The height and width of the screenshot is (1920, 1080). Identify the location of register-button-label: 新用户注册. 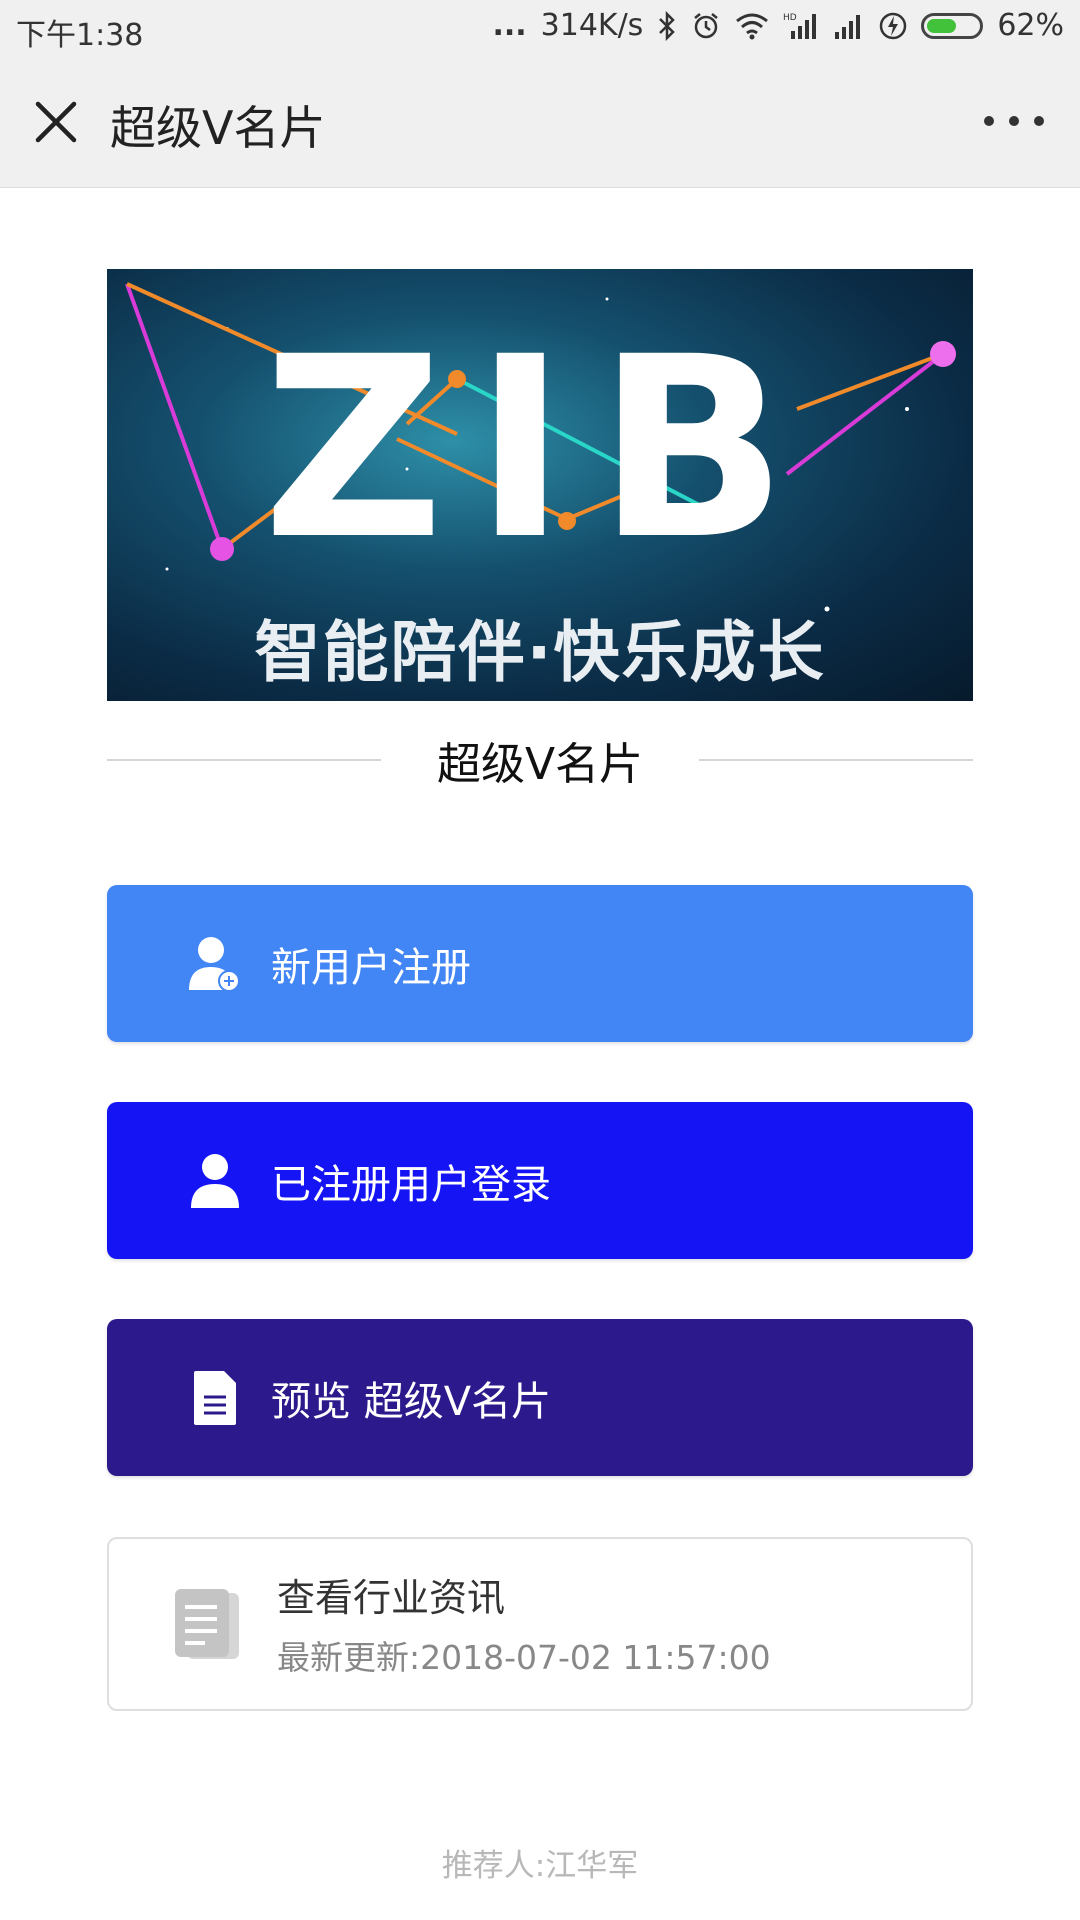
(371, 967).